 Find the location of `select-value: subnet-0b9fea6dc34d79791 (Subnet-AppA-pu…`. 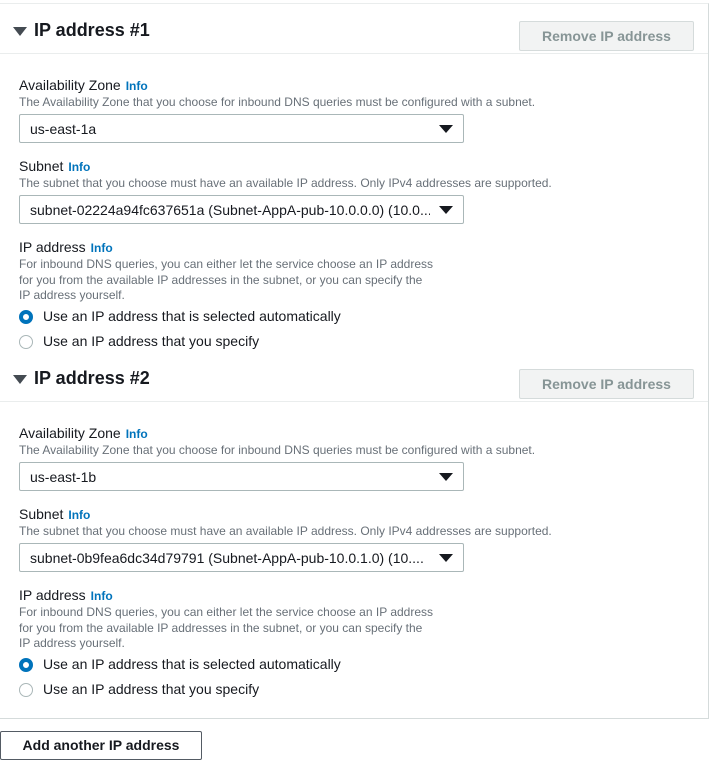

select-value: subnet-0b9fea6dc34d79791 (Subnet-AppA-pu… is located at coordinates (227, 558).